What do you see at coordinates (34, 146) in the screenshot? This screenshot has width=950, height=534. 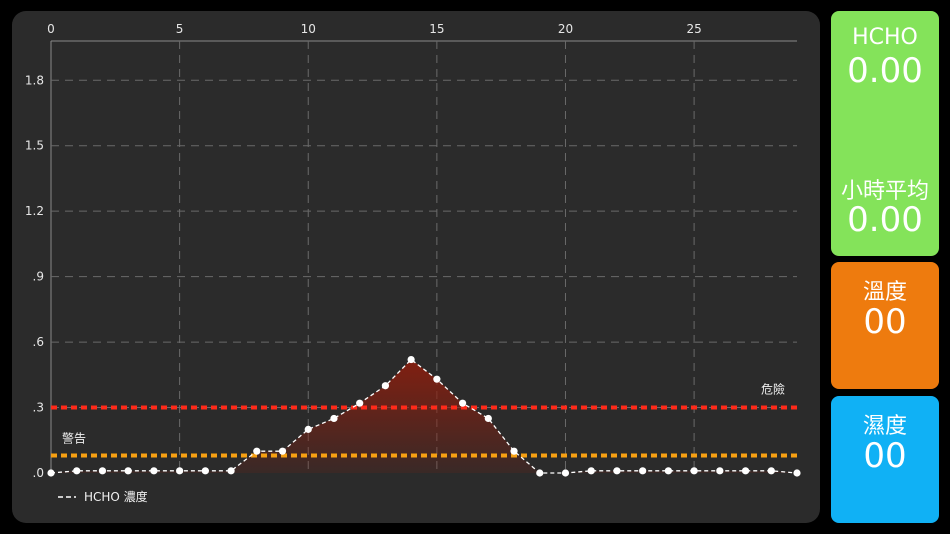 I see `y-tick-label: 1.5` at bounding box center [34, 146].